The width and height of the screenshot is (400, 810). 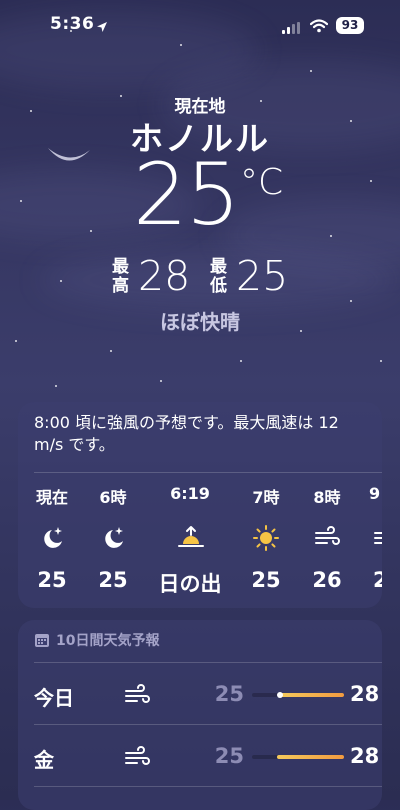 What do you see at coordinates (113, 497) in the screenshot?
I see `hour-label: 6時` at bounding box center [113, 497].